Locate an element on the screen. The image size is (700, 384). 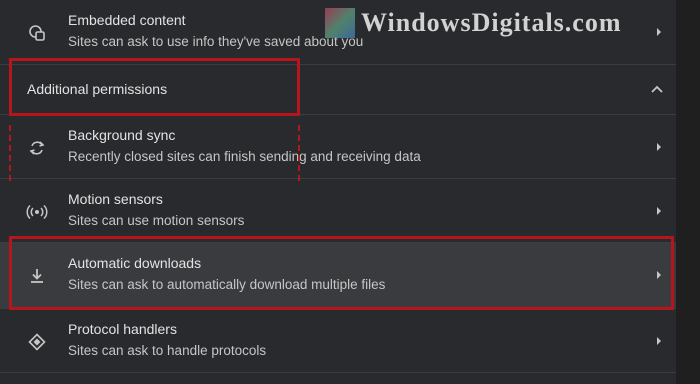
sensors-icon is located at coordinates (37, 212).